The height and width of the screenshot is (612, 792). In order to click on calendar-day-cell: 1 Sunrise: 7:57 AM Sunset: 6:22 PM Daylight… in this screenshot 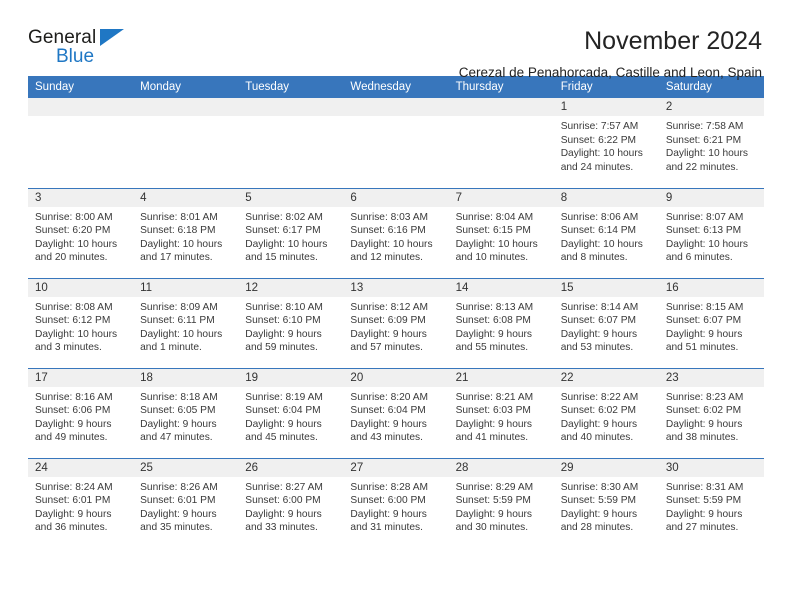, I will do `click(606, 143)`.